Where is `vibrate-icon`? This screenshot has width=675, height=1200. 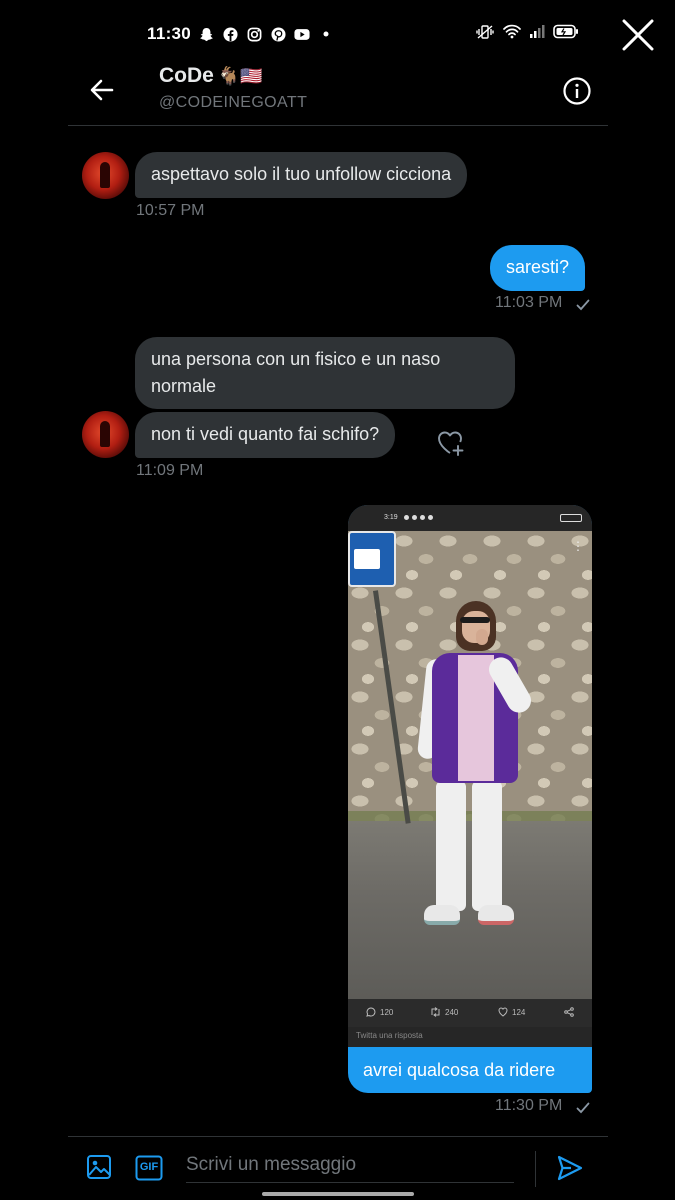
vibrate-icon is located at coordinates (485, 34).